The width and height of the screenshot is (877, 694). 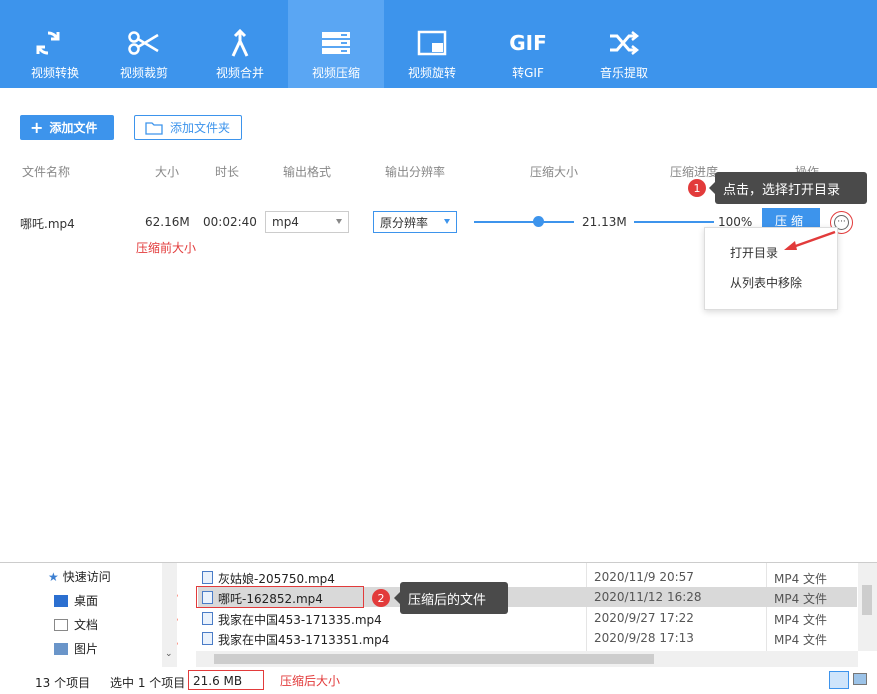 I want to click on file-date: 2020/11/12 16:28, so click(x=648, y=597).